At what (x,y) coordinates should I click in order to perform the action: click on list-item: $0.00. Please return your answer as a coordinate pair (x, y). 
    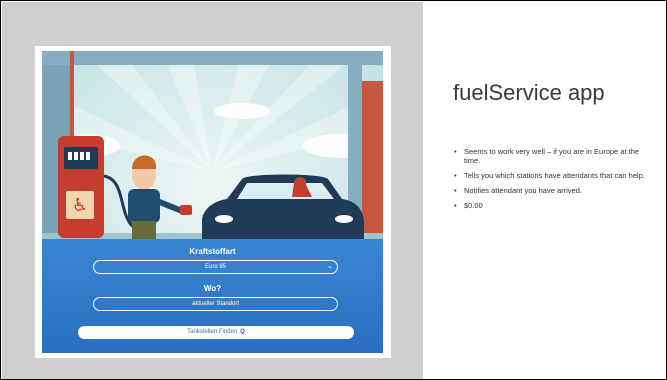
    Looking at the image, I should click on (551, 205).